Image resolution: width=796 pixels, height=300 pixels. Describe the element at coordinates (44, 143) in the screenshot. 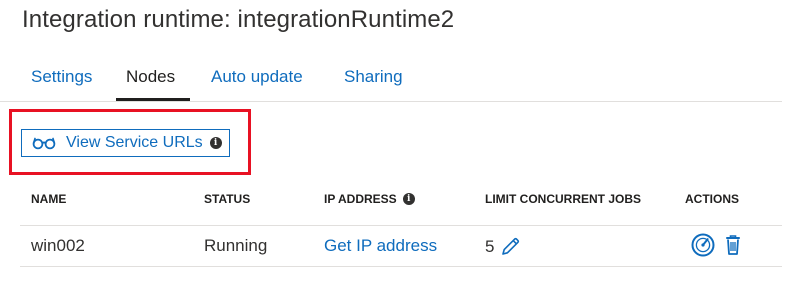

I see `glasses-icon` at that location.